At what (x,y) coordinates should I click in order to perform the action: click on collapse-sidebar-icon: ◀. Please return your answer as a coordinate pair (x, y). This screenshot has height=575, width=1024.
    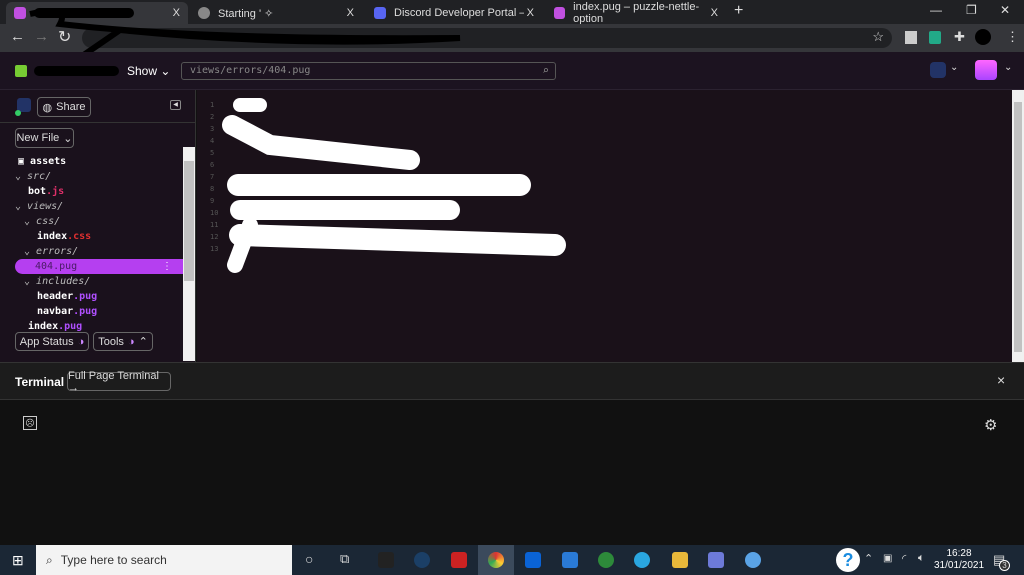
    Looking at the image, I should click on (175, 105).